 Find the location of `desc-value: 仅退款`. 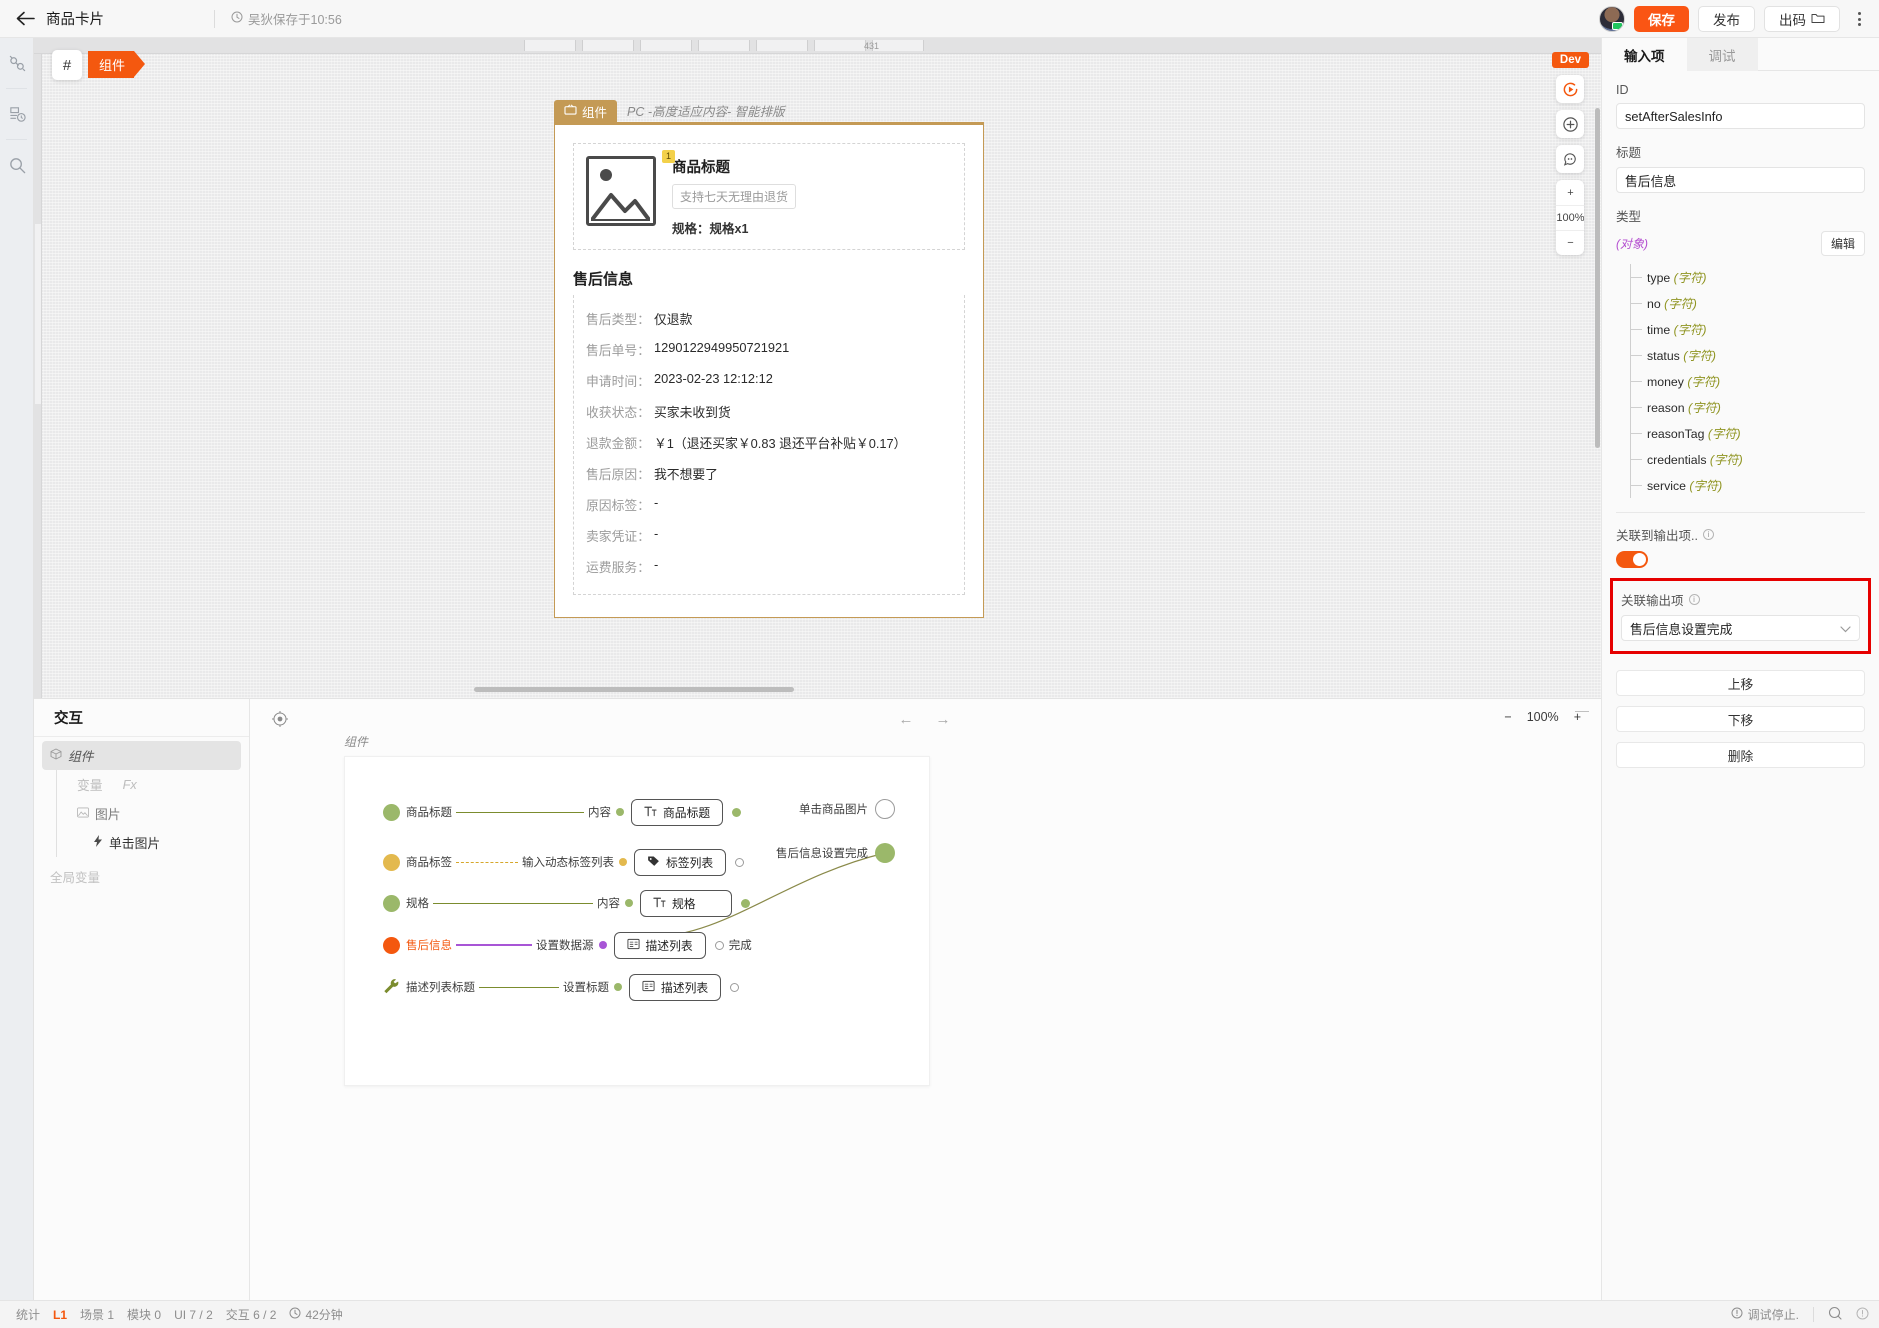

desc-value: 仅退款 is located at coordinates (673, 319).